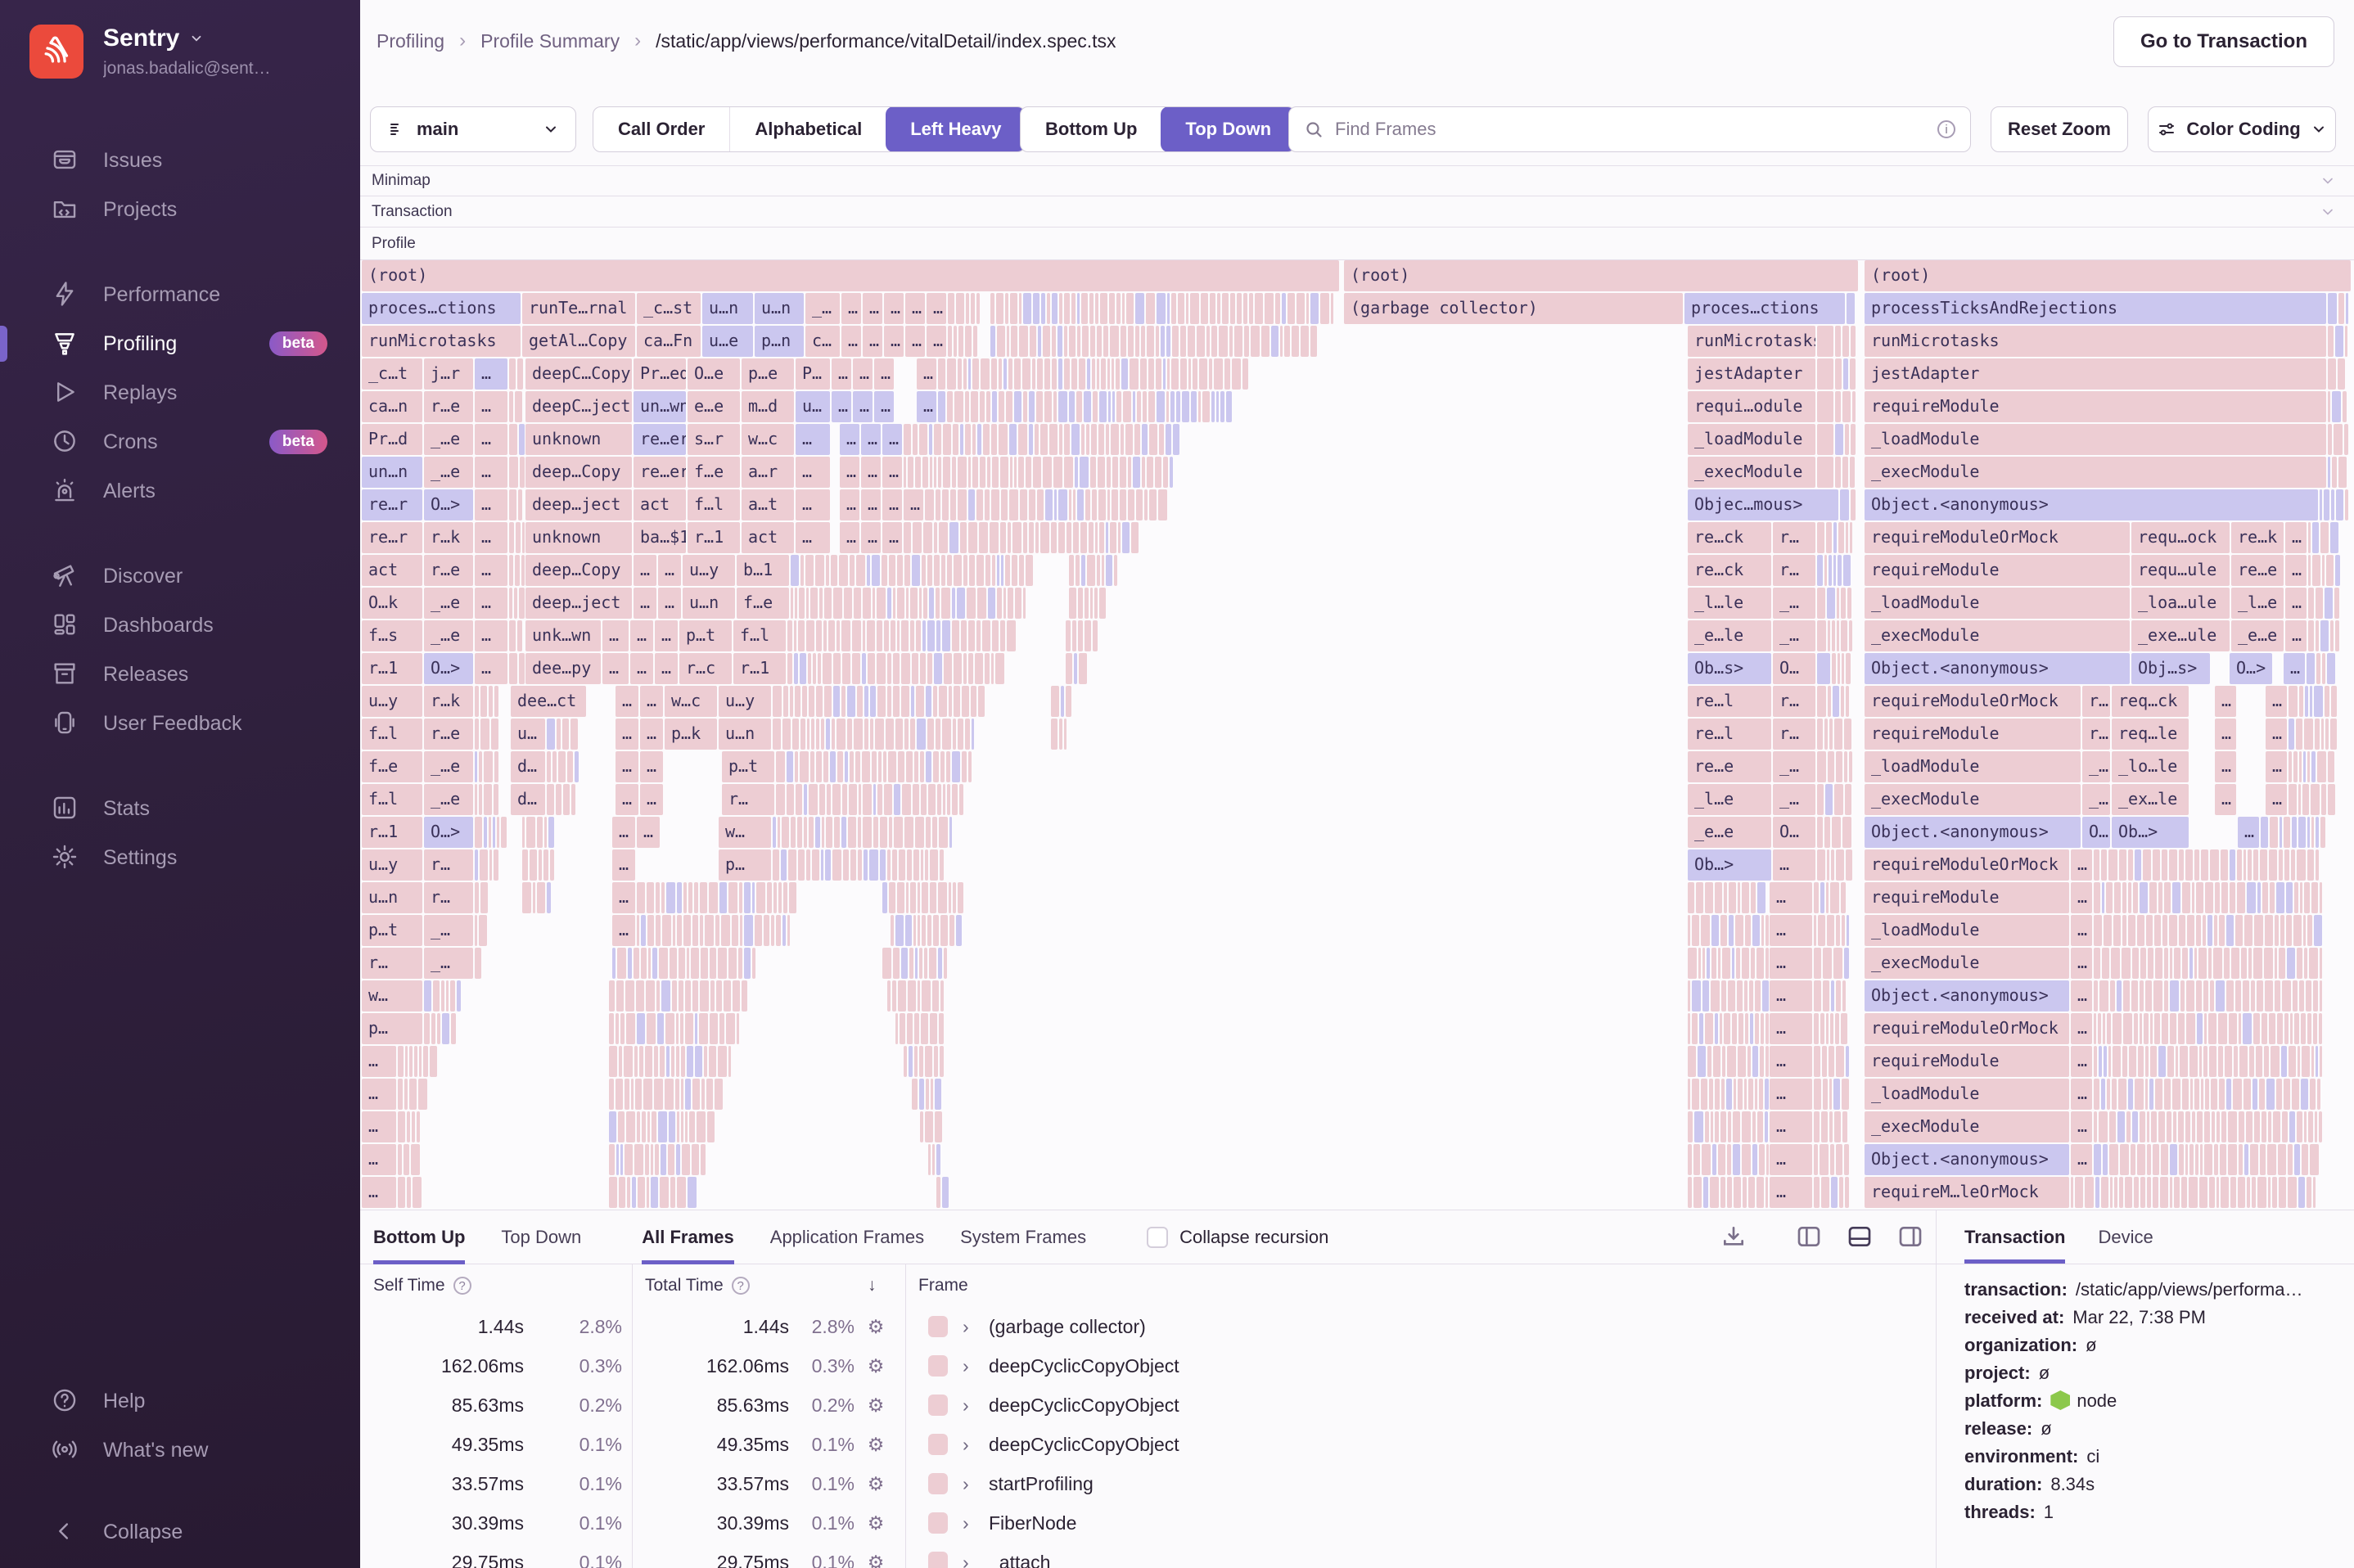 The width and height of the screenshot is (2354, 1568). What do you see at coordinates (2095, 341) in the screenshot?
I see `flame-frame: runMicrotasks` at bounding box center [2095, 341].